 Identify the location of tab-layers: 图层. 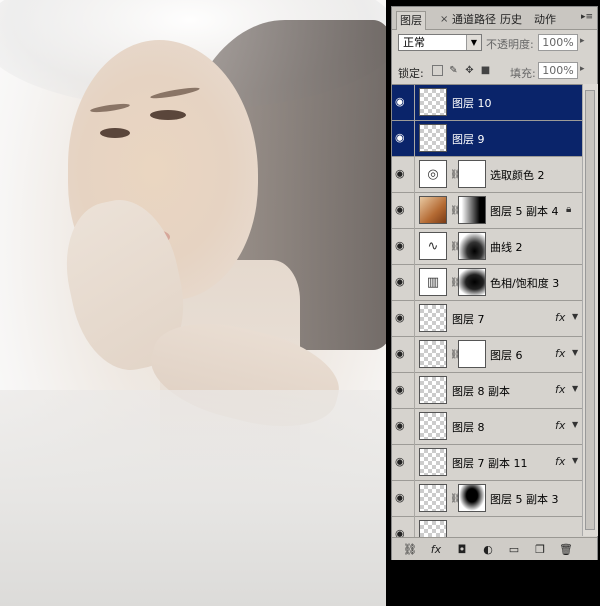
(411, 20).